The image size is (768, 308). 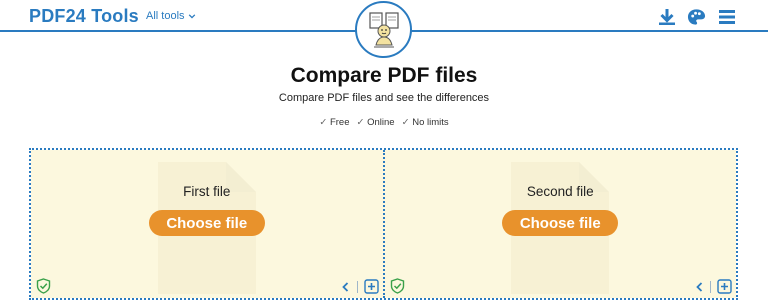 I want to click on pdf24-mascot-logo, so click(x=383, y=29).